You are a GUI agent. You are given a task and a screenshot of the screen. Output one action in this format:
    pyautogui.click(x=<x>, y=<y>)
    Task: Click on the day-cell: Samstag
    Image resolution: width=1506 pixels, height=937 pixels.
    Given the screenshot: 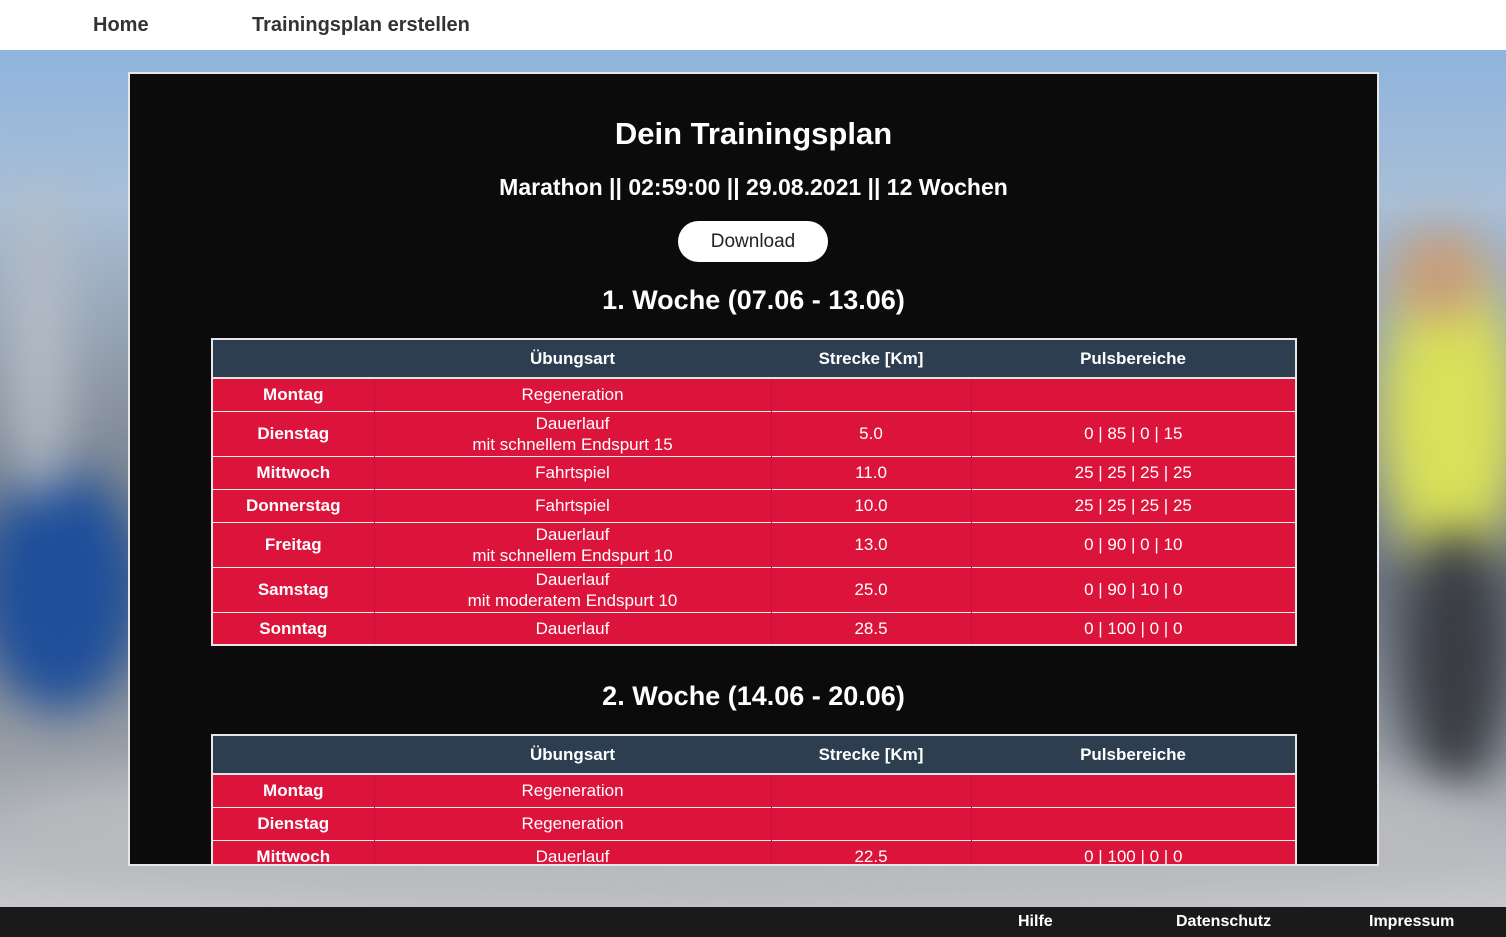 What is the action you would take?
    pyautogui.click(x=293, y=589)
    